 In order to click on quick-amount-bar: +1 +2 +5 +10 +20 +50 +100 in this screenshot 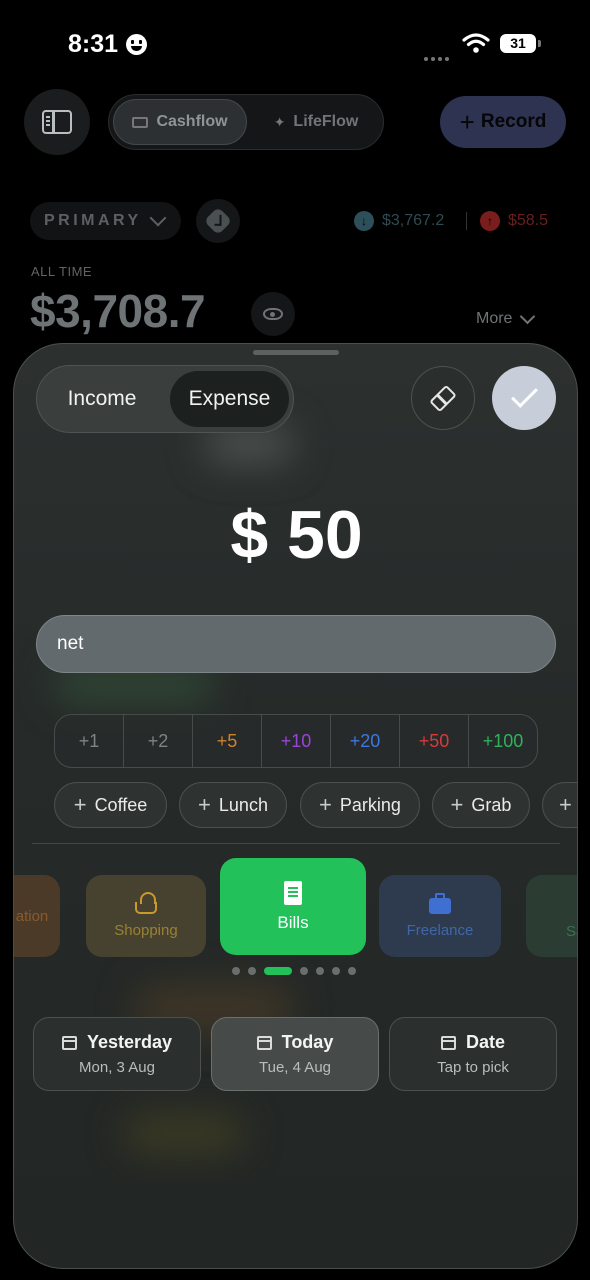, I will do `click(296, 741)`.